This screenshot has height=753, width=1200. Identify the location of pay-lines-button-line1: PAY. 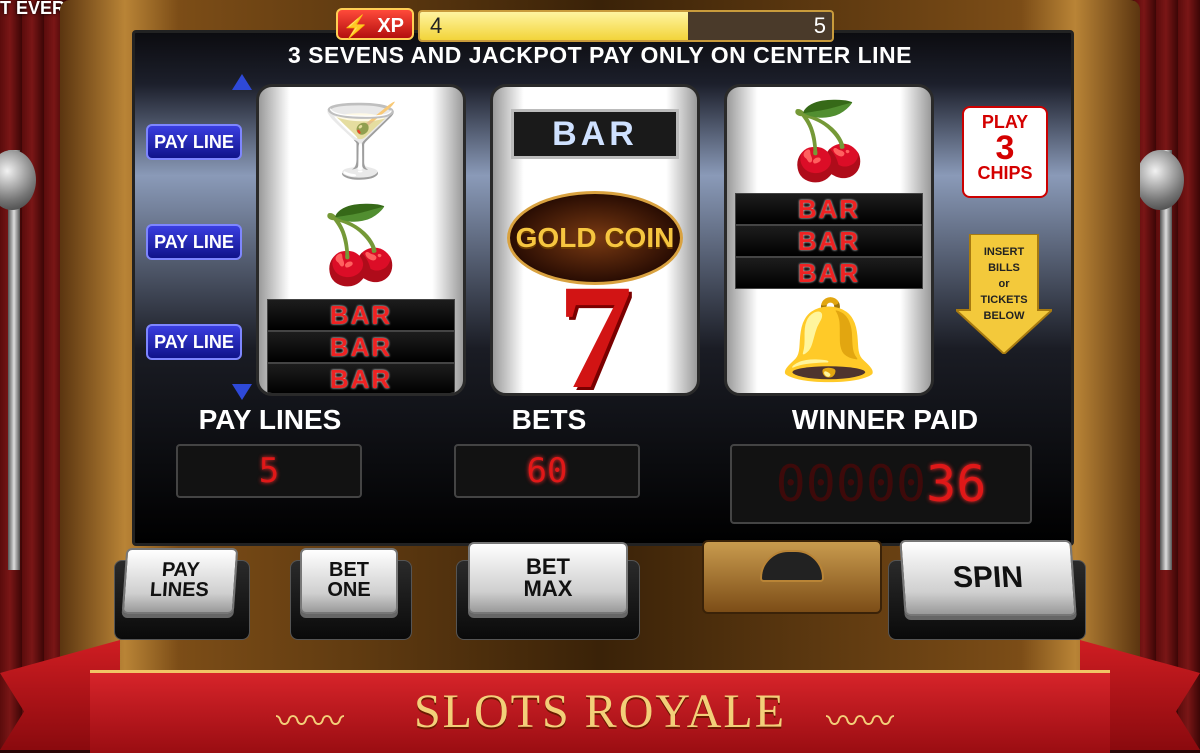
(181, 570).